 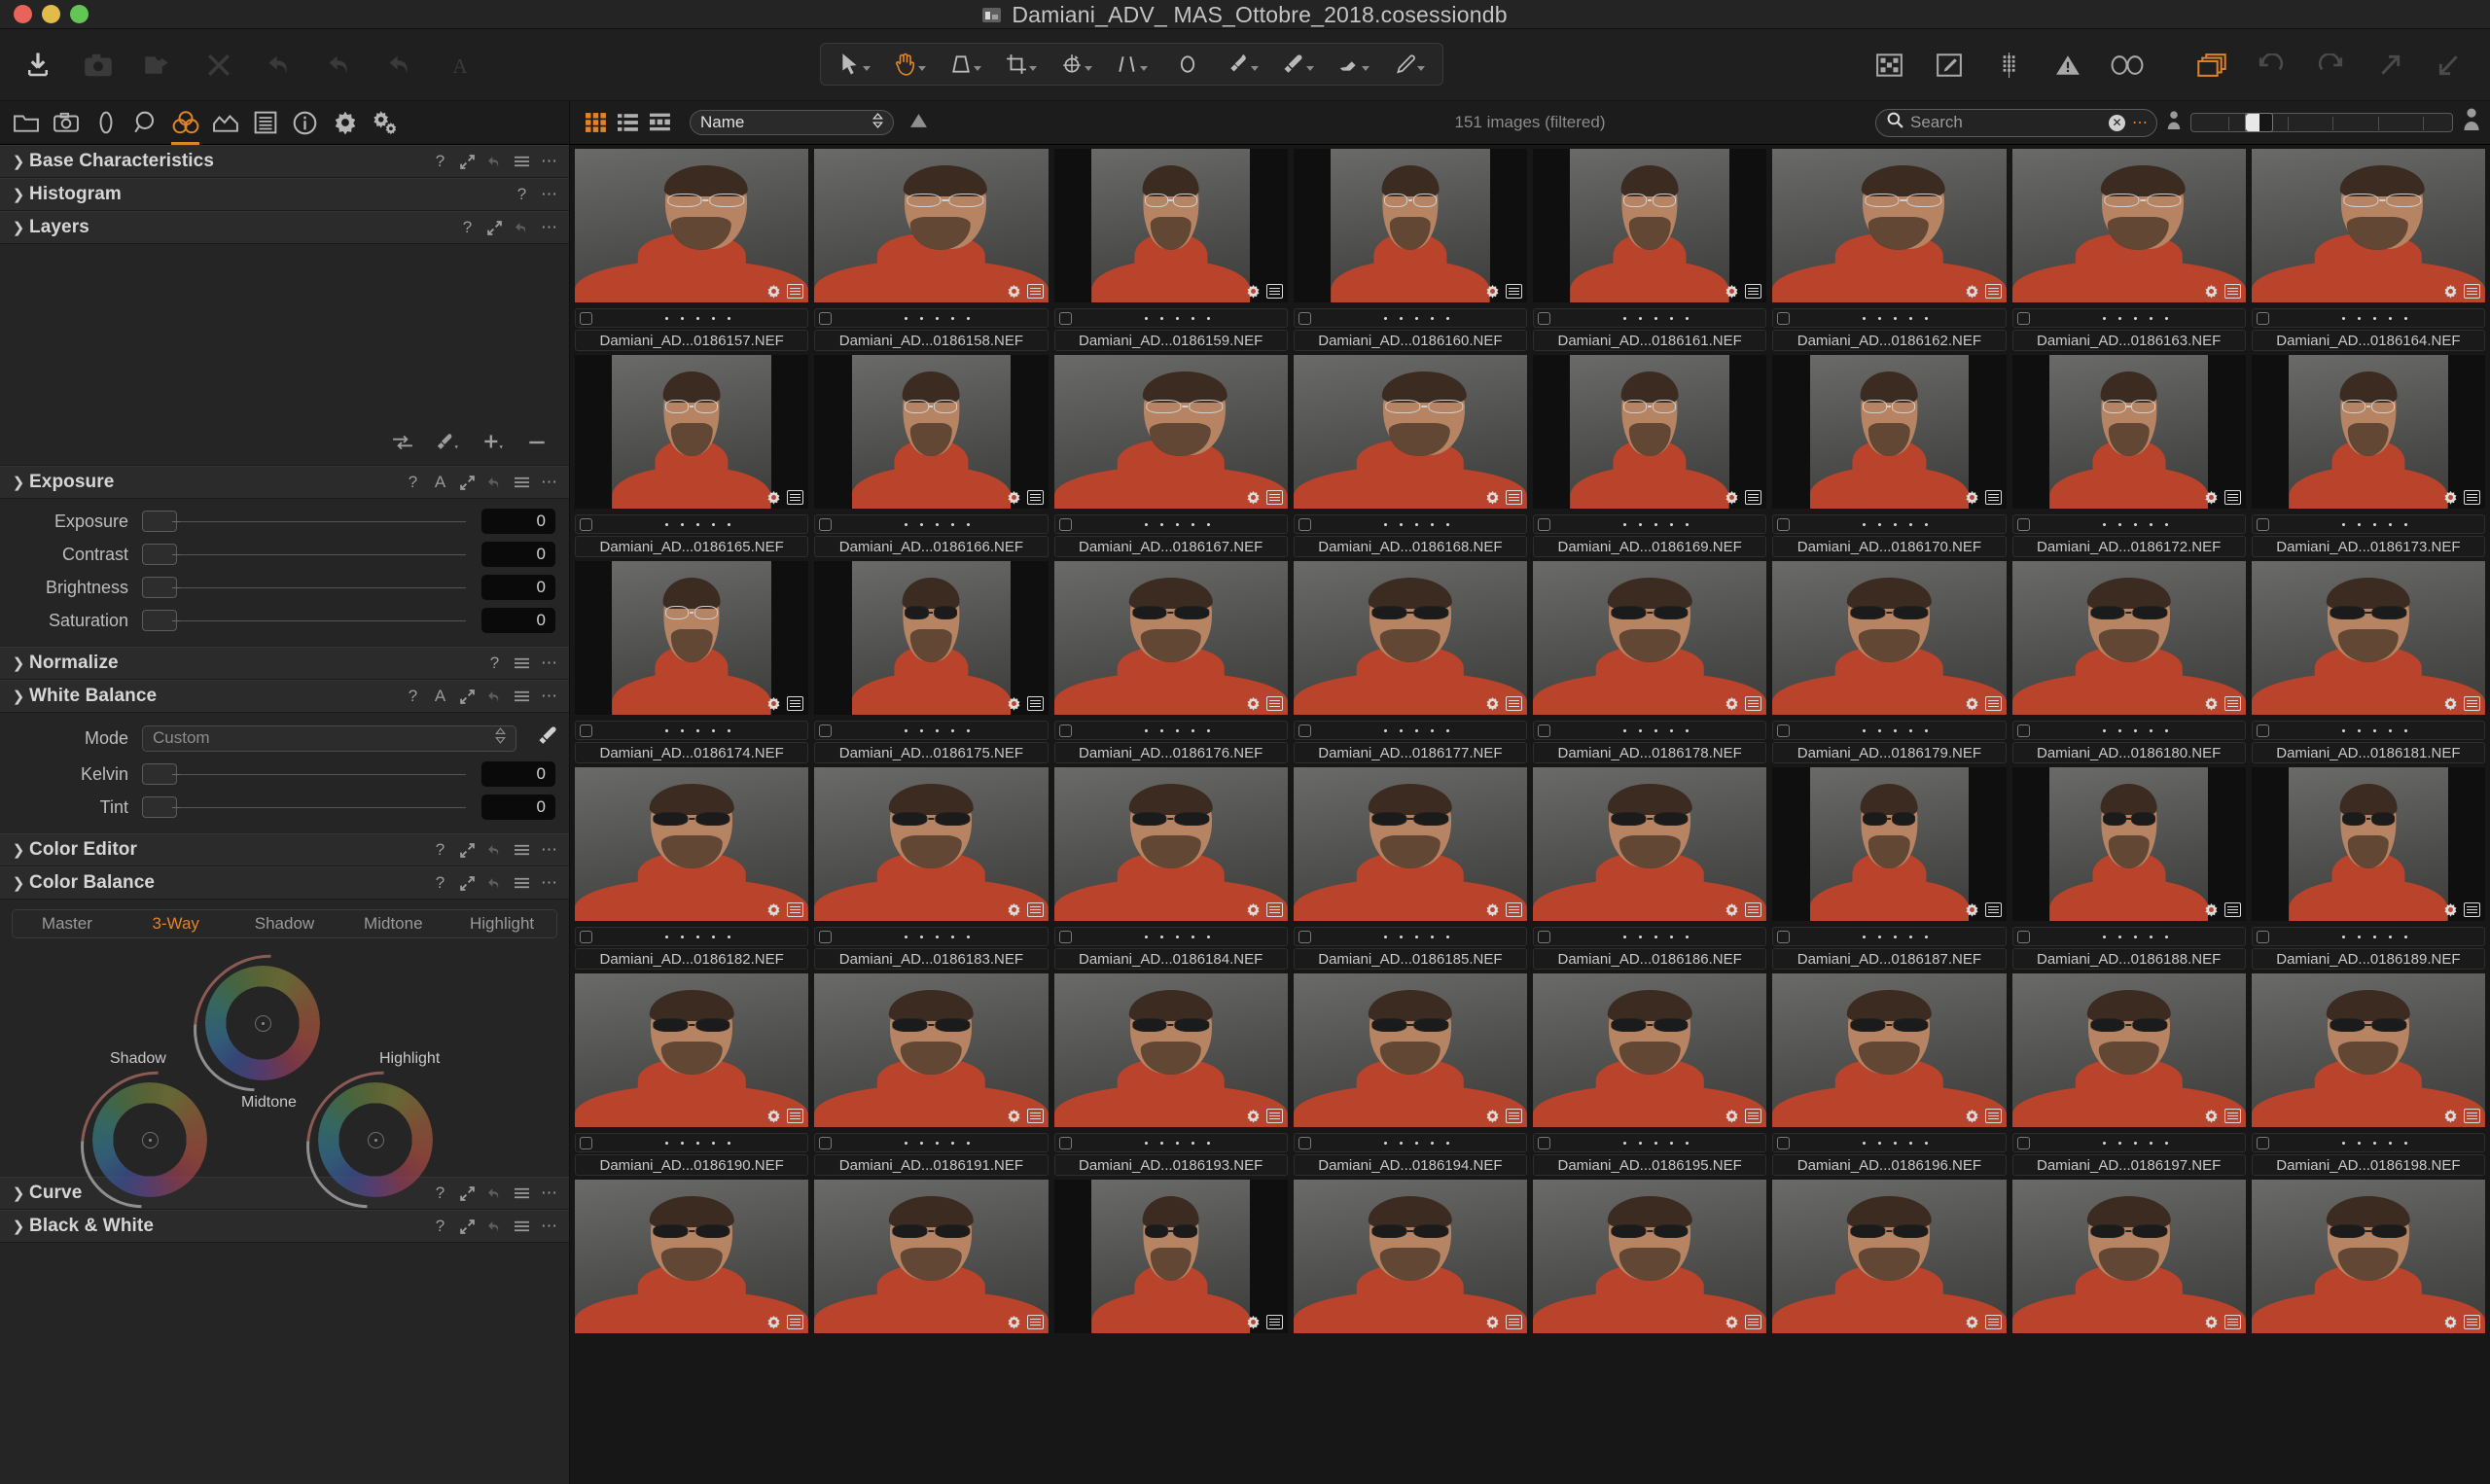 I want to click on thumbnail-cell: Damiani_AD...0186159.NEF, so click(x=1171, y=248).